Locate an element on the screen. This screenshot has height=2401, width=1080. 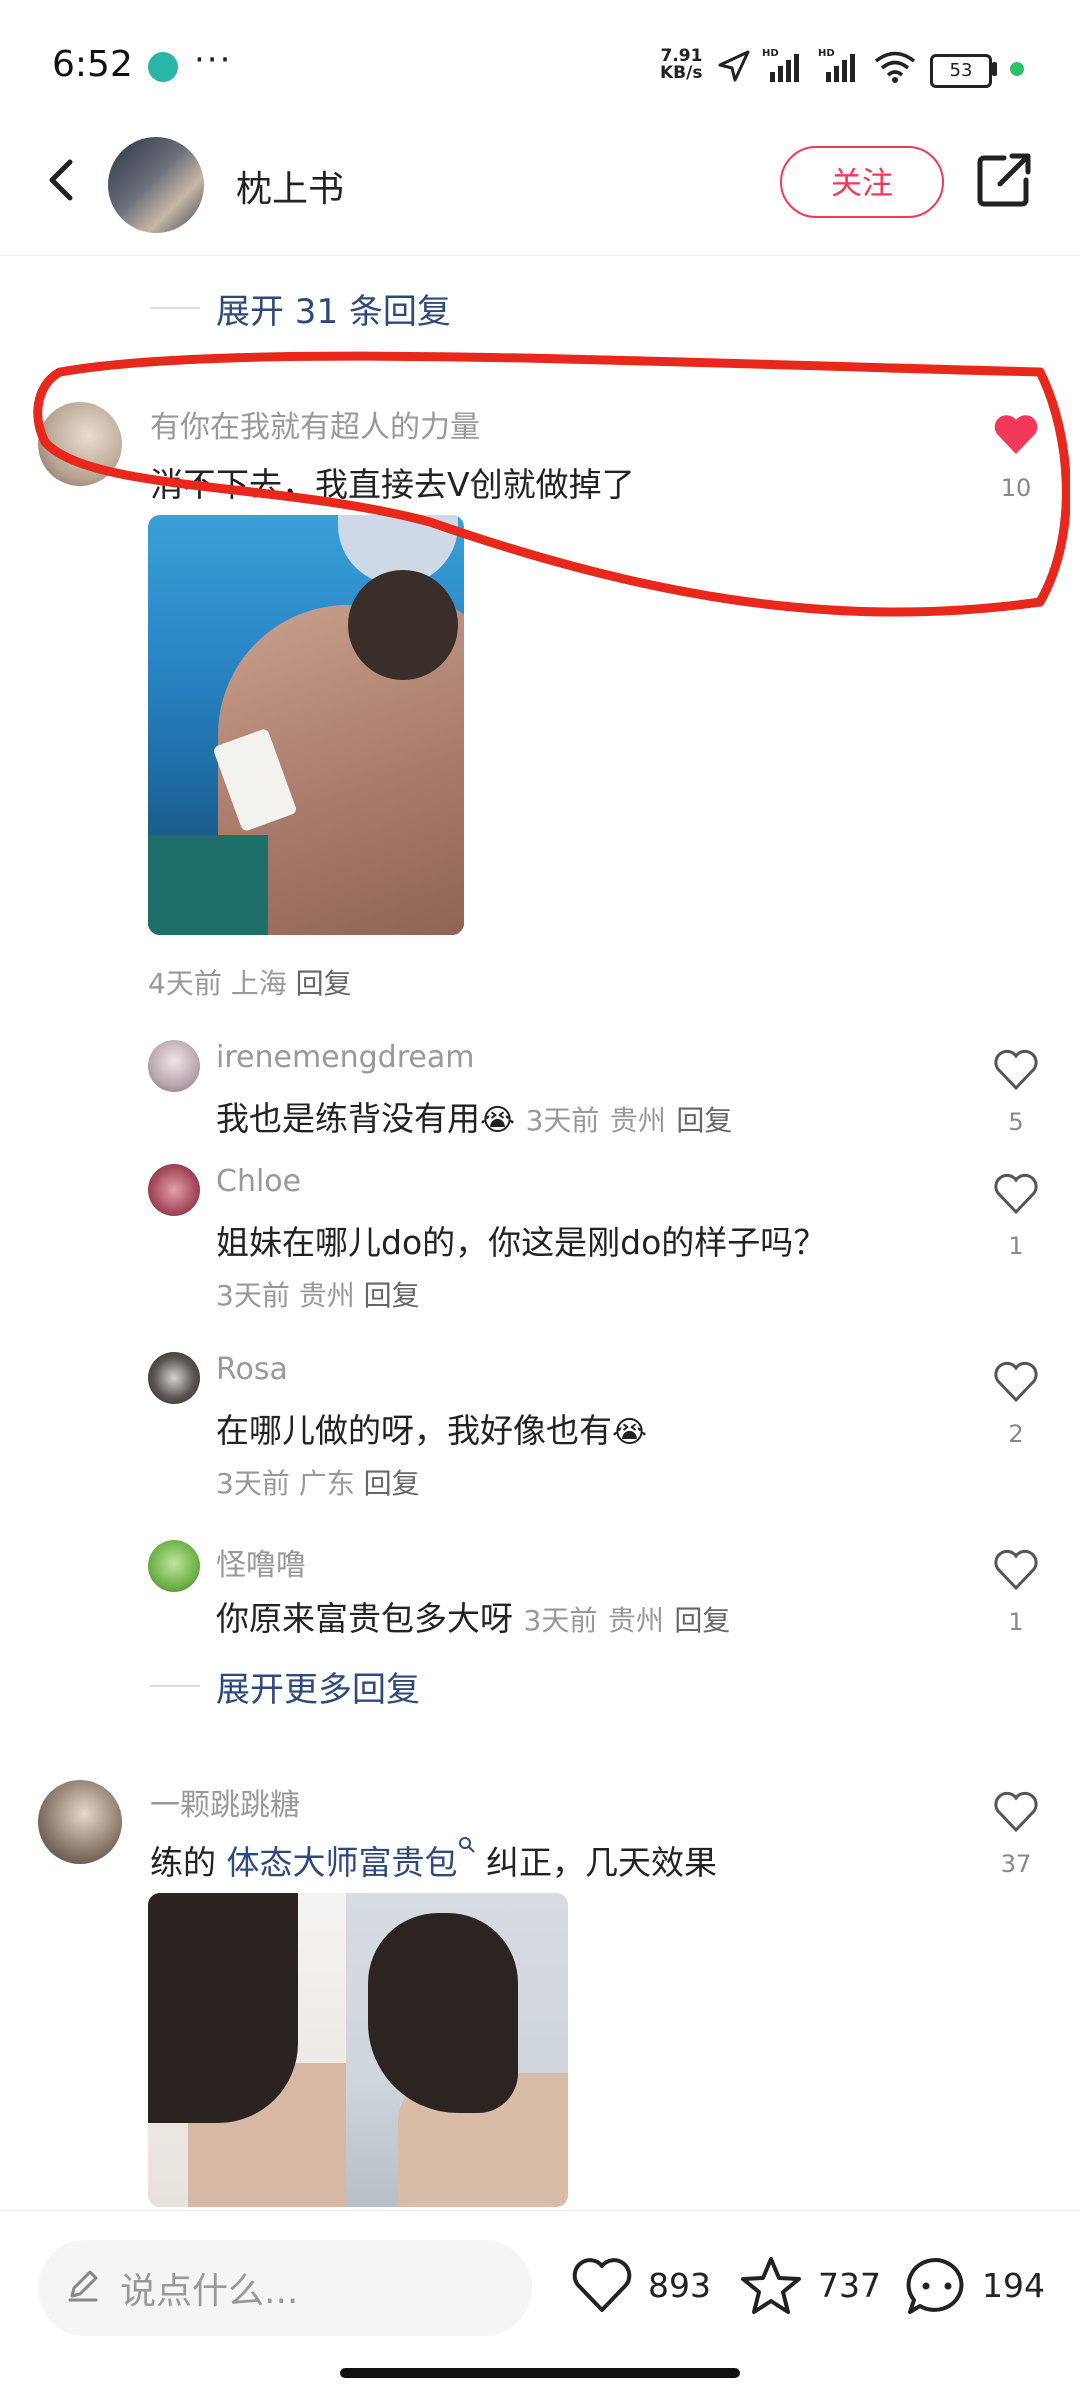
home-indicator is located at coordinates (540, 2373).